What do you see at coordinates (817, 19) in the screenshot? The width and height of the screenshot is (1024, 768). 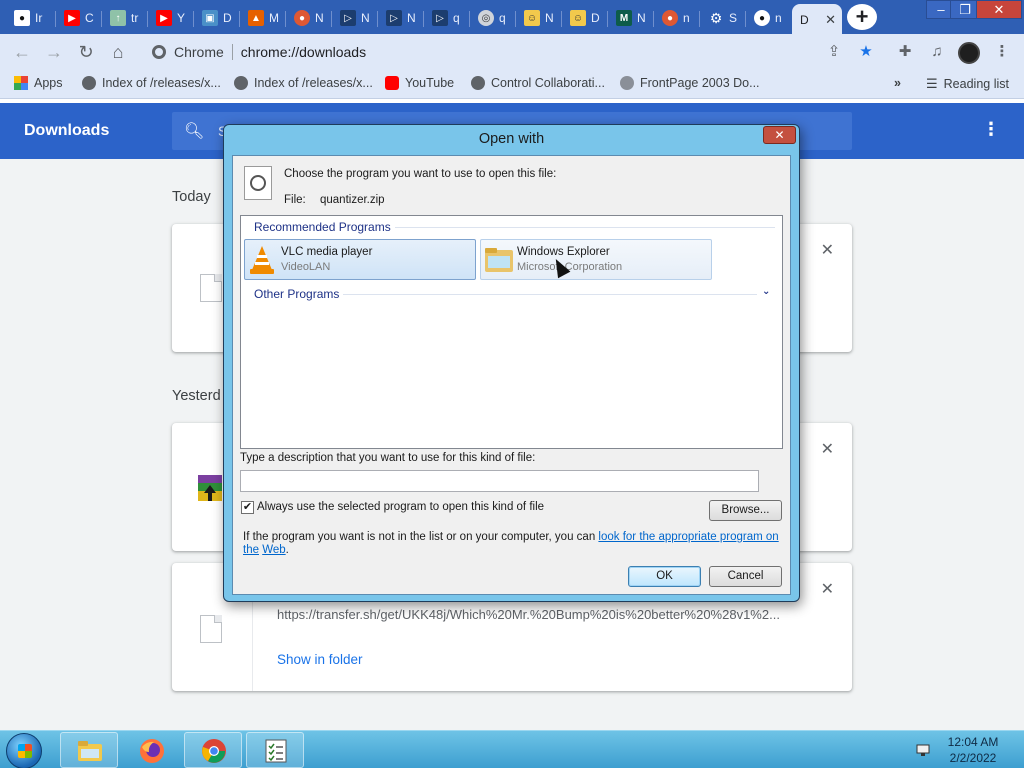 I see `tab-downloads-active: D ✕` at bounding box center [817, 19].